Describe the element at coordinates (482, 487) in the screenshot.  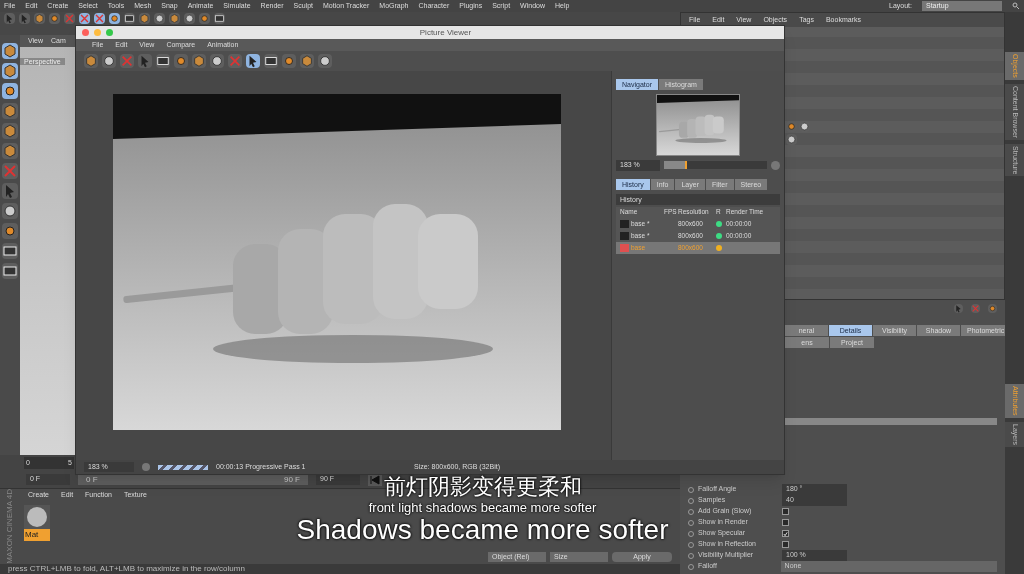
I see `subtitle: 前灯阴影变得更柔和` at that location.